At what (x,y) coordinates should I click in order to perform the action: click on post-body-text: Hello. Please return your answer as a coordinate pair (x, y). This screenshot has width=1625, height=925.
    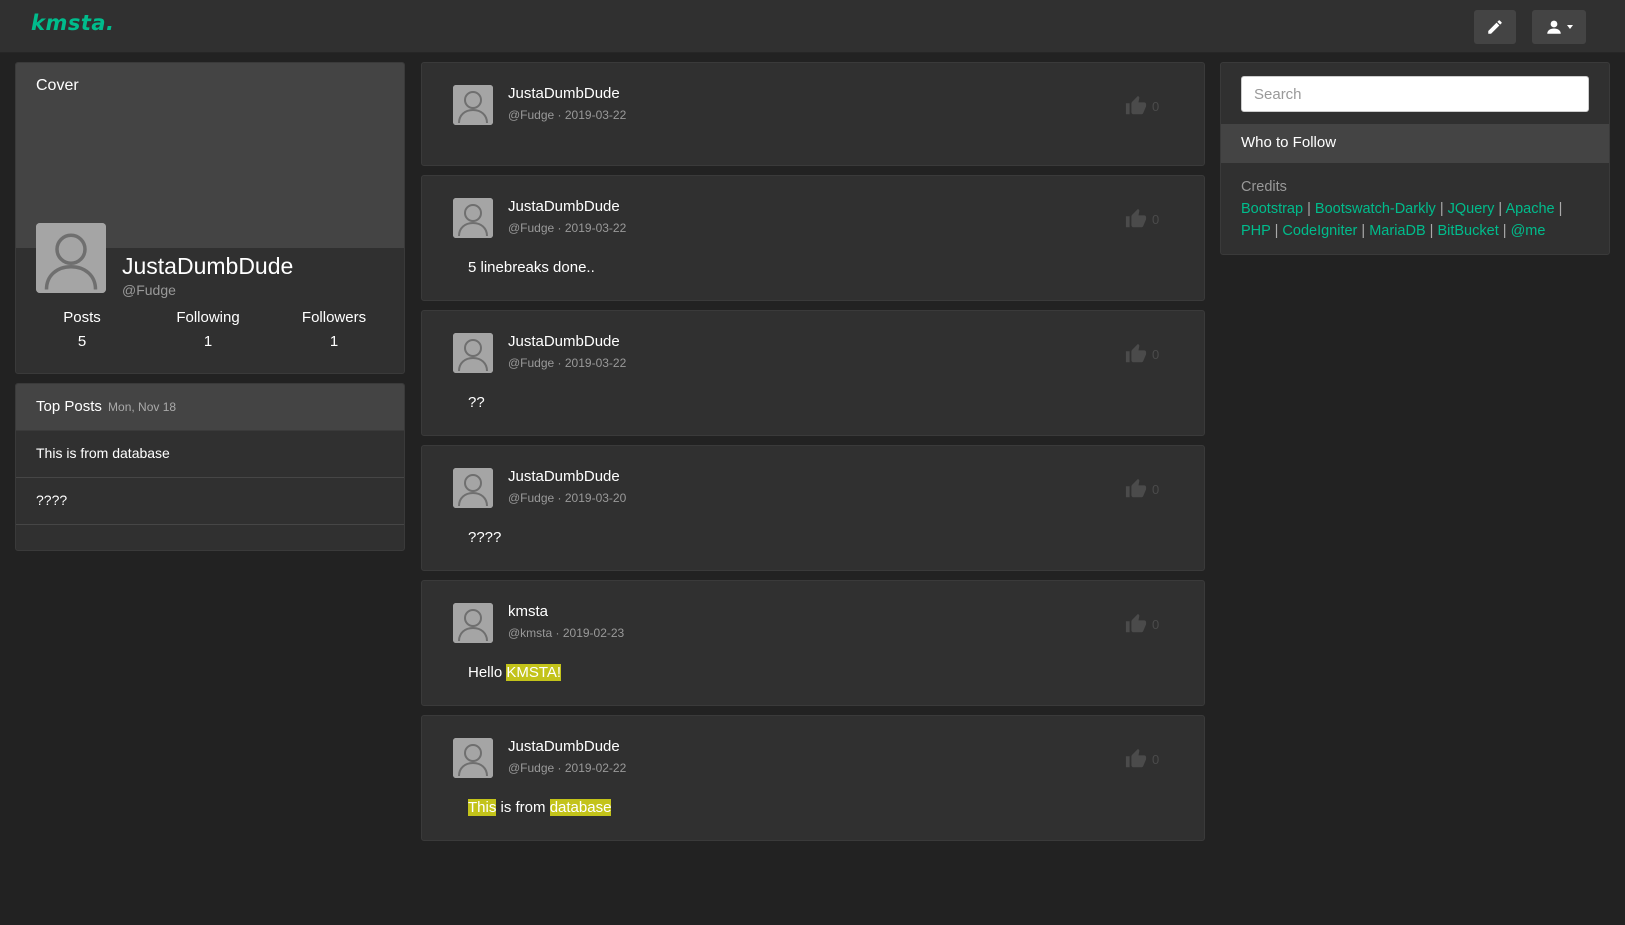
    Looking at the image, I should click on (487, 672).